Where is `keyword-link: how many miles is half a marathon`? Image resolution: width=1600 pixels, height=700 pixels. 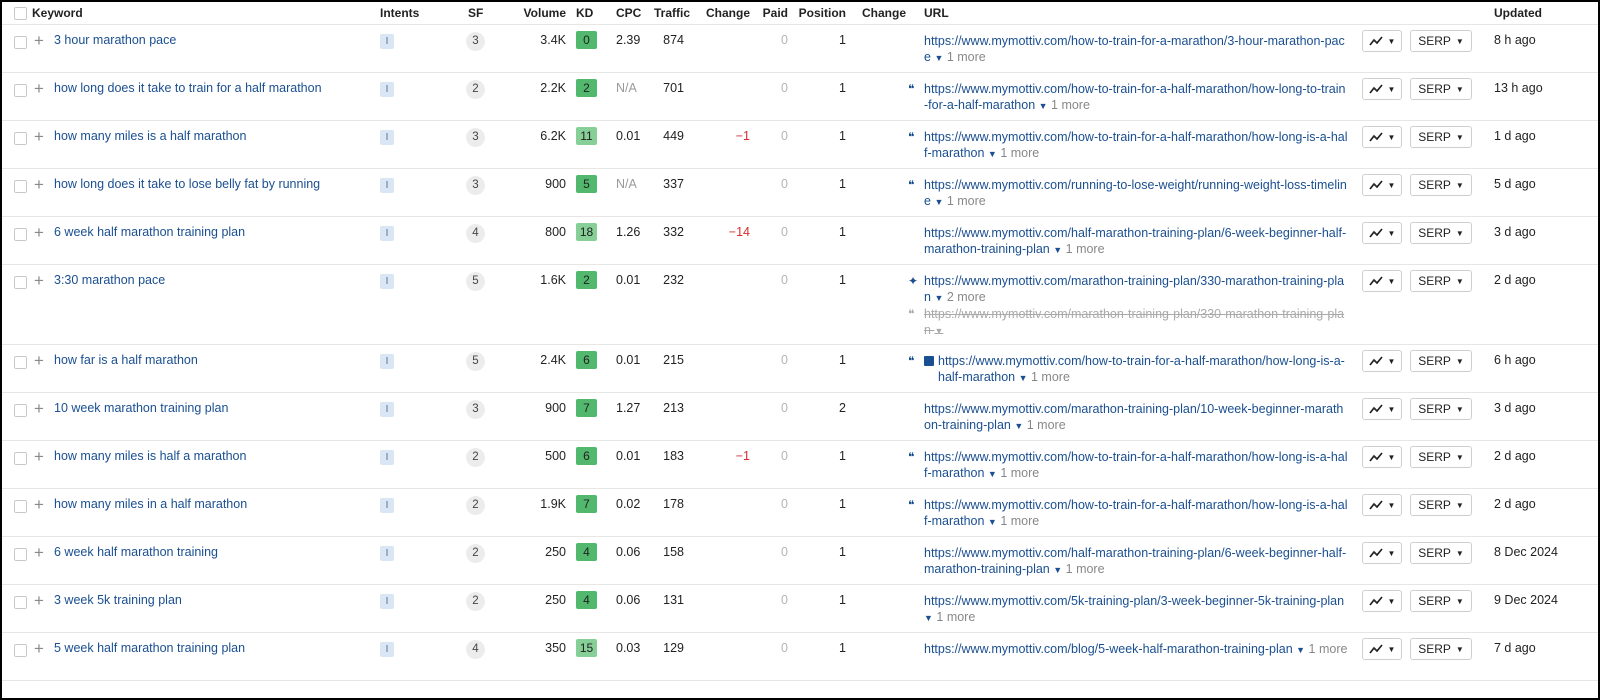 keyword-link: how many miles is half a marathon is located at coordinates (150, 456).